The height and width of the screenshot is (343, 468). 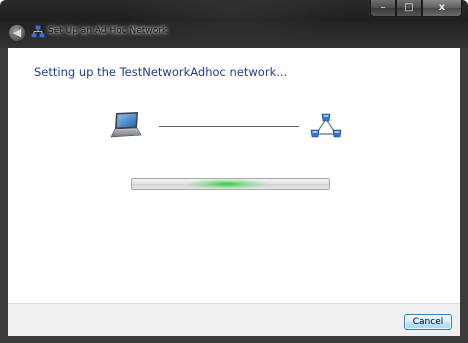 What do you see at coordinates (234, 319) in the screenshot?
I see `dialog-footer: Cancel` at bounding box center [234, 319].